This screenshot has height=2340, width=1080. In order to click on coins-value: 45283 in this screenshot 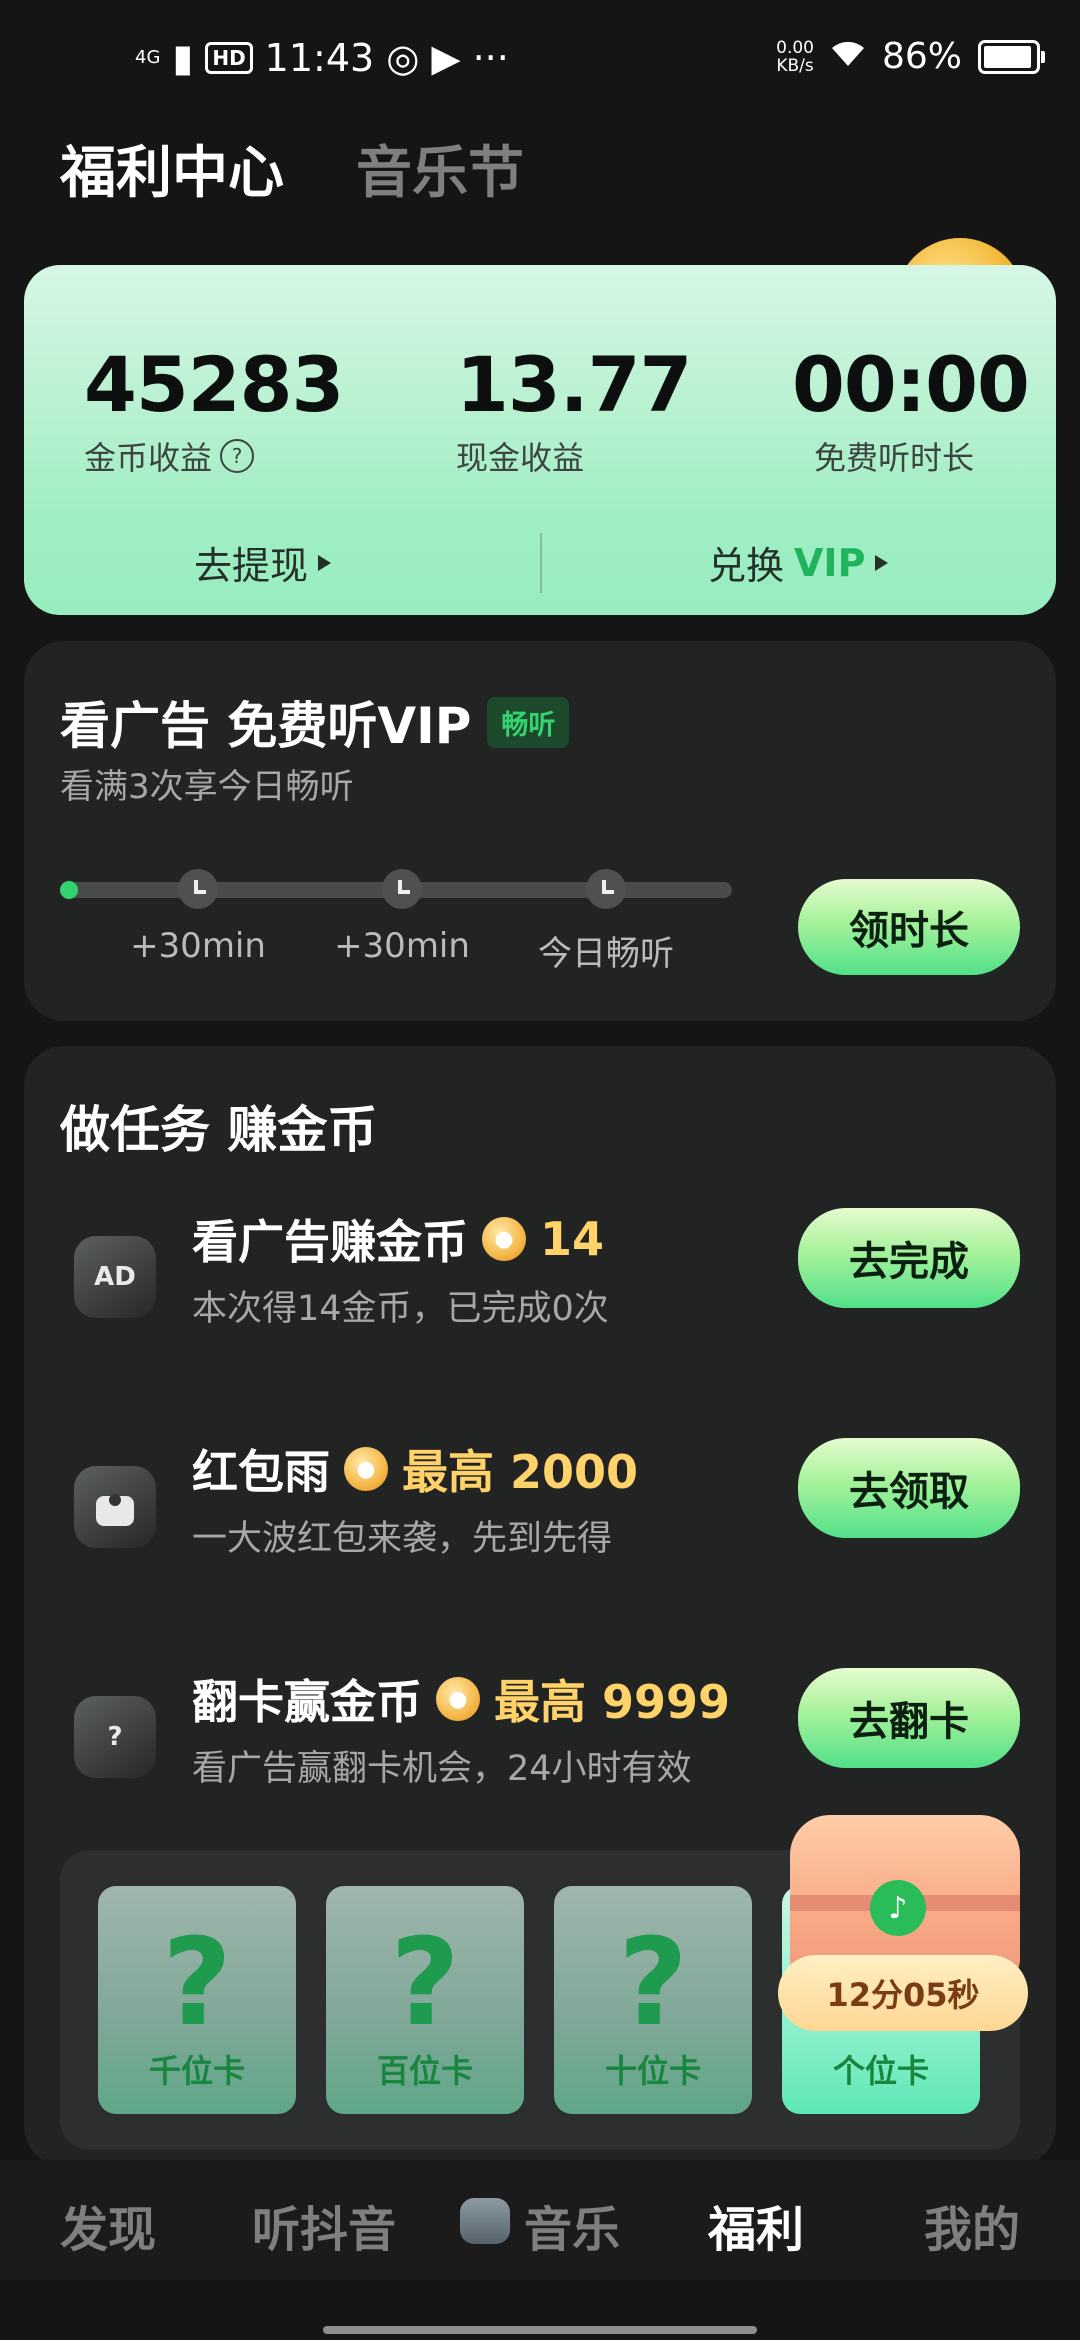, I will do `click(214, 384)`.